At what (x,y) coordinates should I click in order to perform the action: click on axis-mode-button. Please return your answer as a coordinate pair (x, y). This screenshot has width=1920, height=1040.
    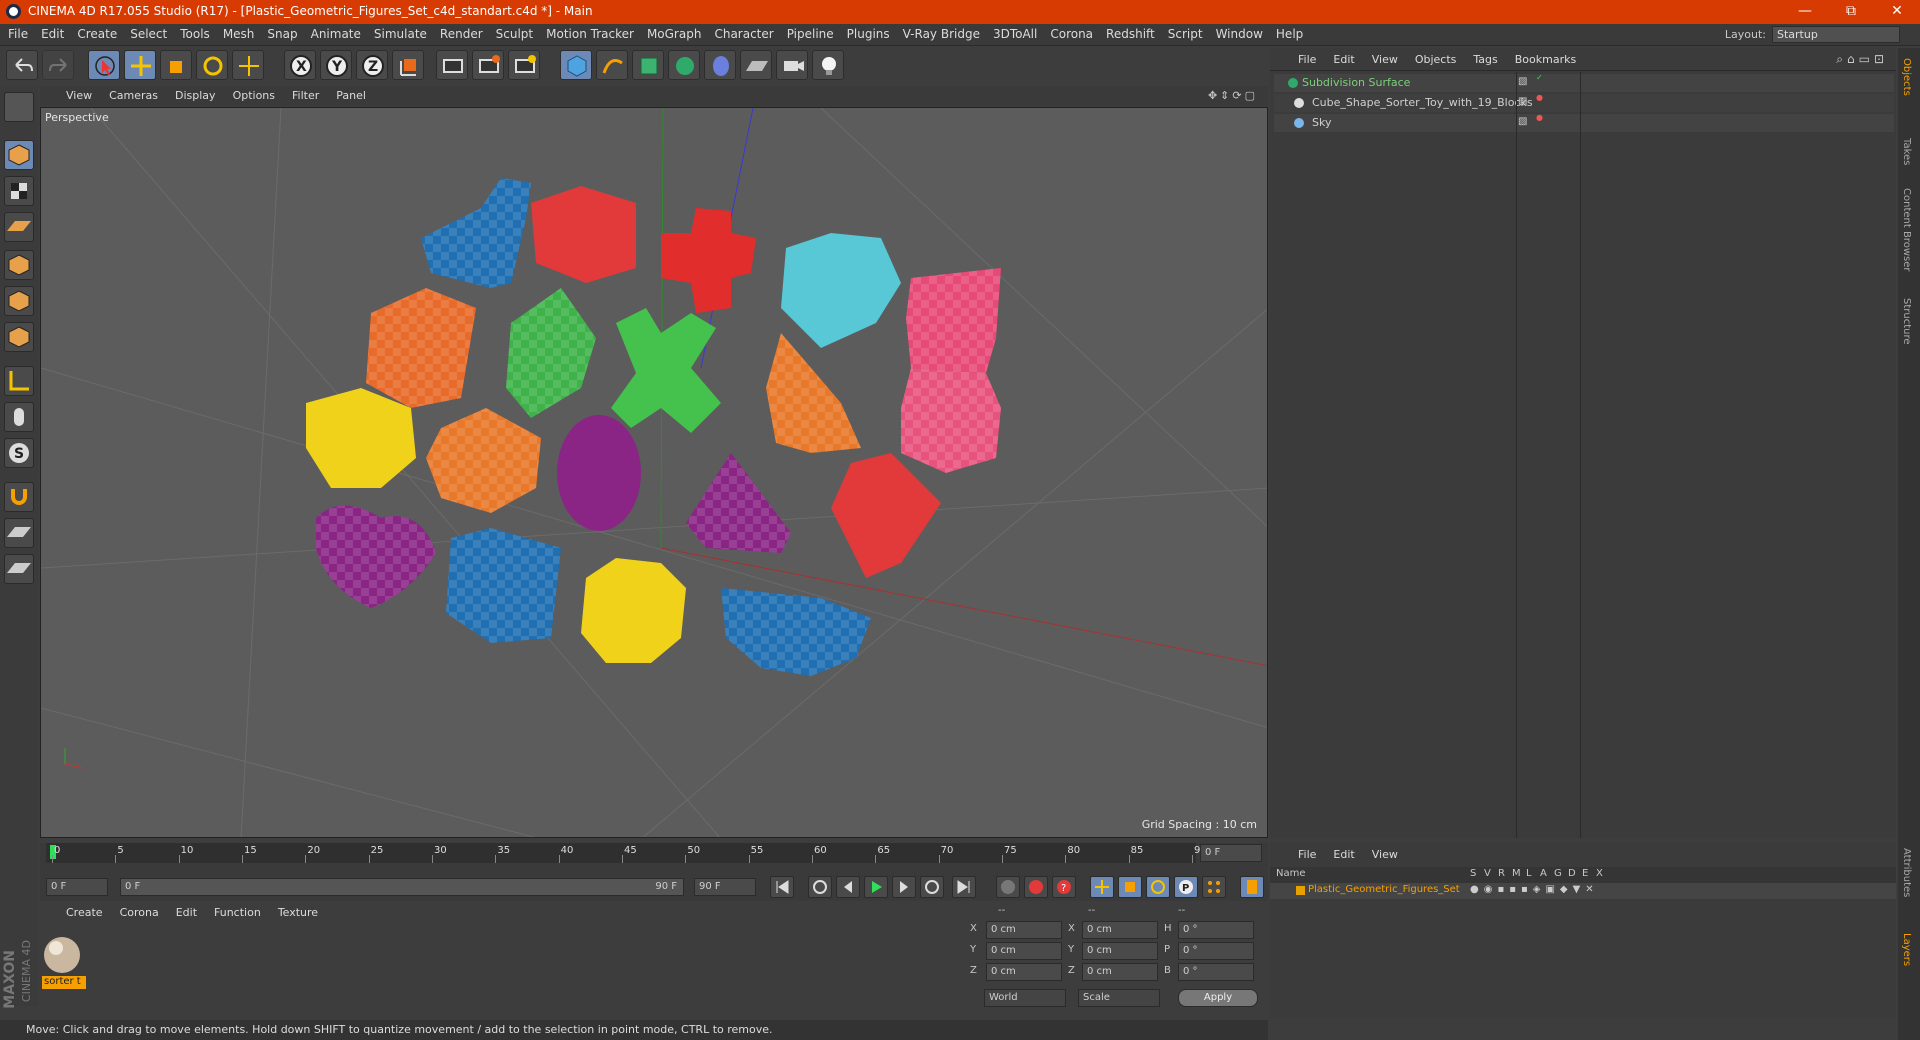
    Looking at the image, I should click on (19, 381).